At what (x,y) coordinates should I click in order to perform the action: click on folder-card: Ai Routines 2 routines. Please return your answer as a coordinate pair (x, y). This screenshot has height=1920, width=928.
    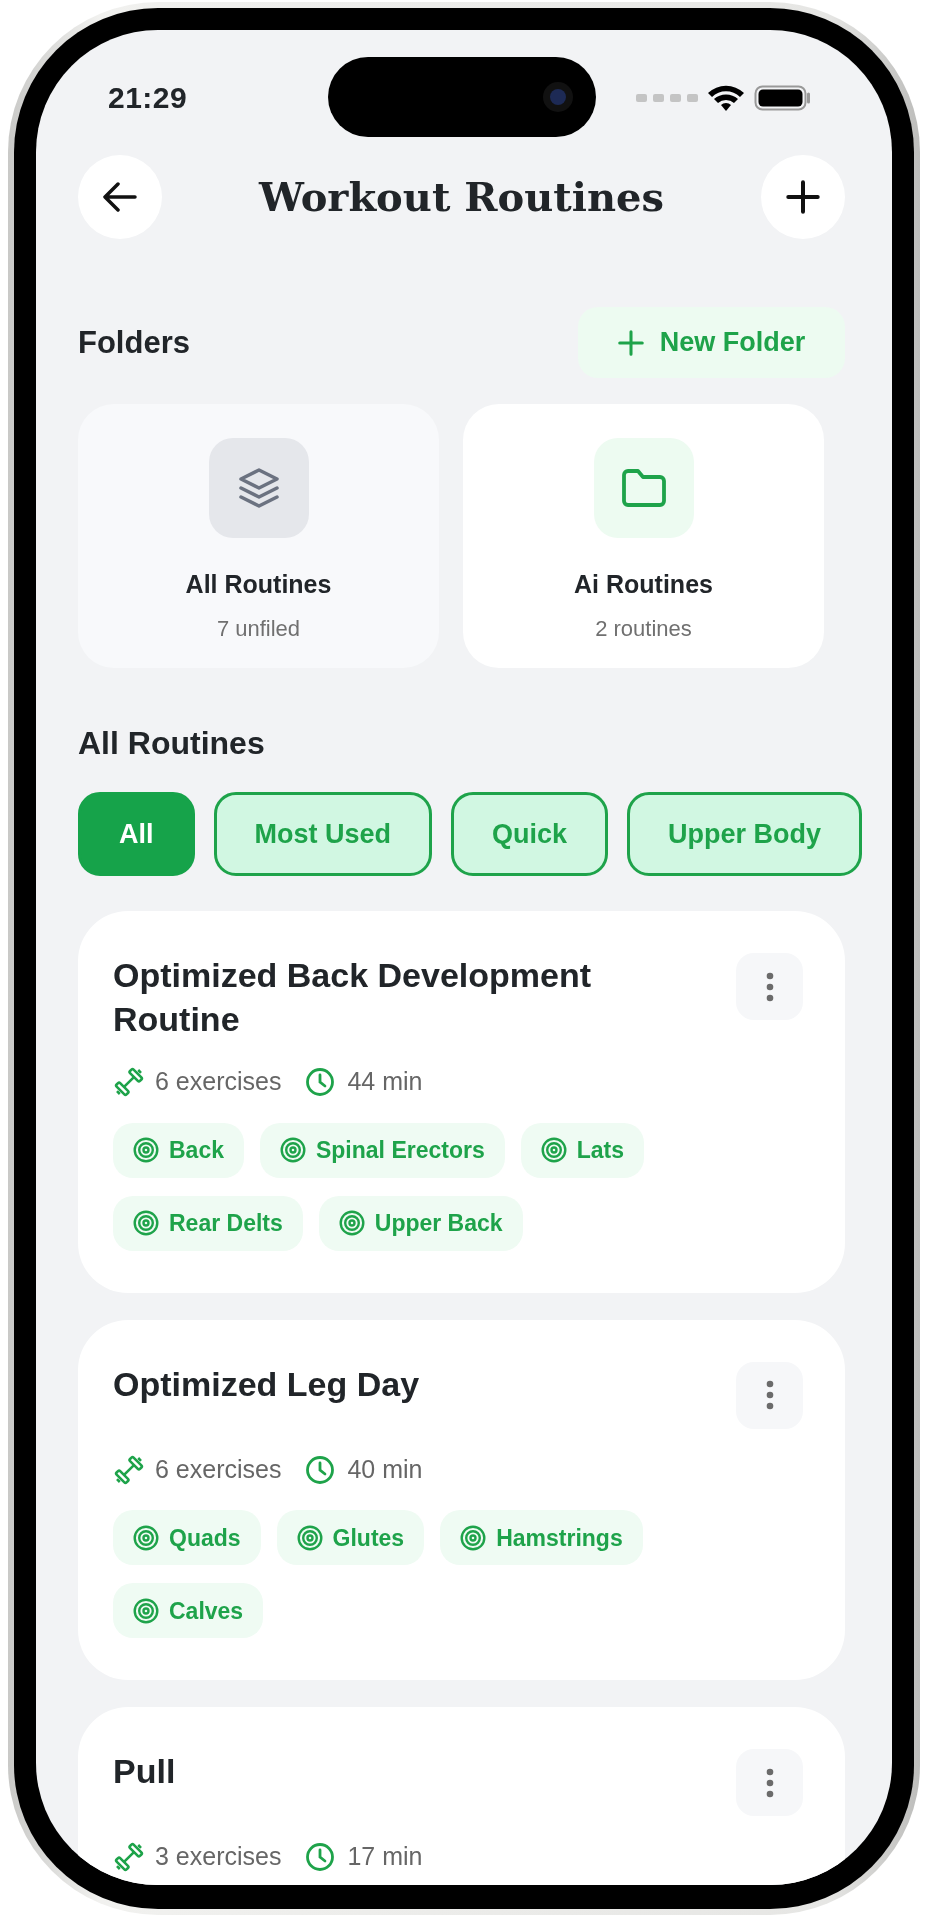
    Looking at the image, I should click on (643, 536).